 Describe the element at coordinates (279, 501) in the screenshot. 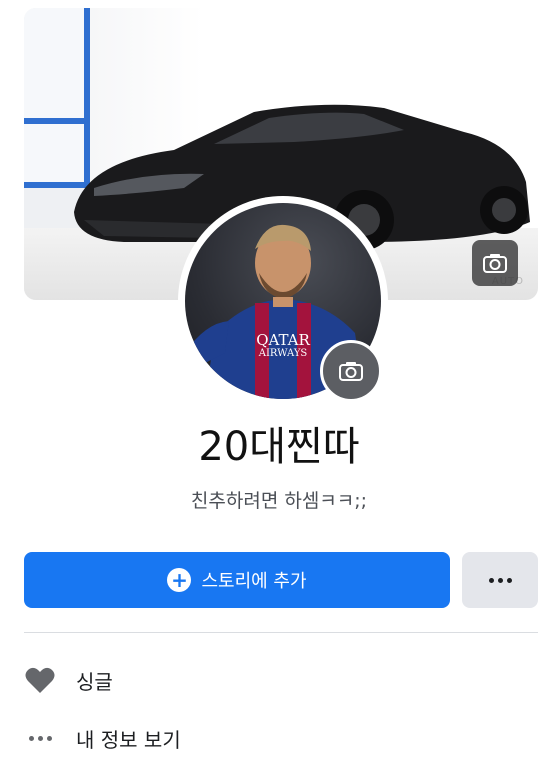

I see `profile-bio: 친추하려면 하셈ㅋㅋ;;` at that location.